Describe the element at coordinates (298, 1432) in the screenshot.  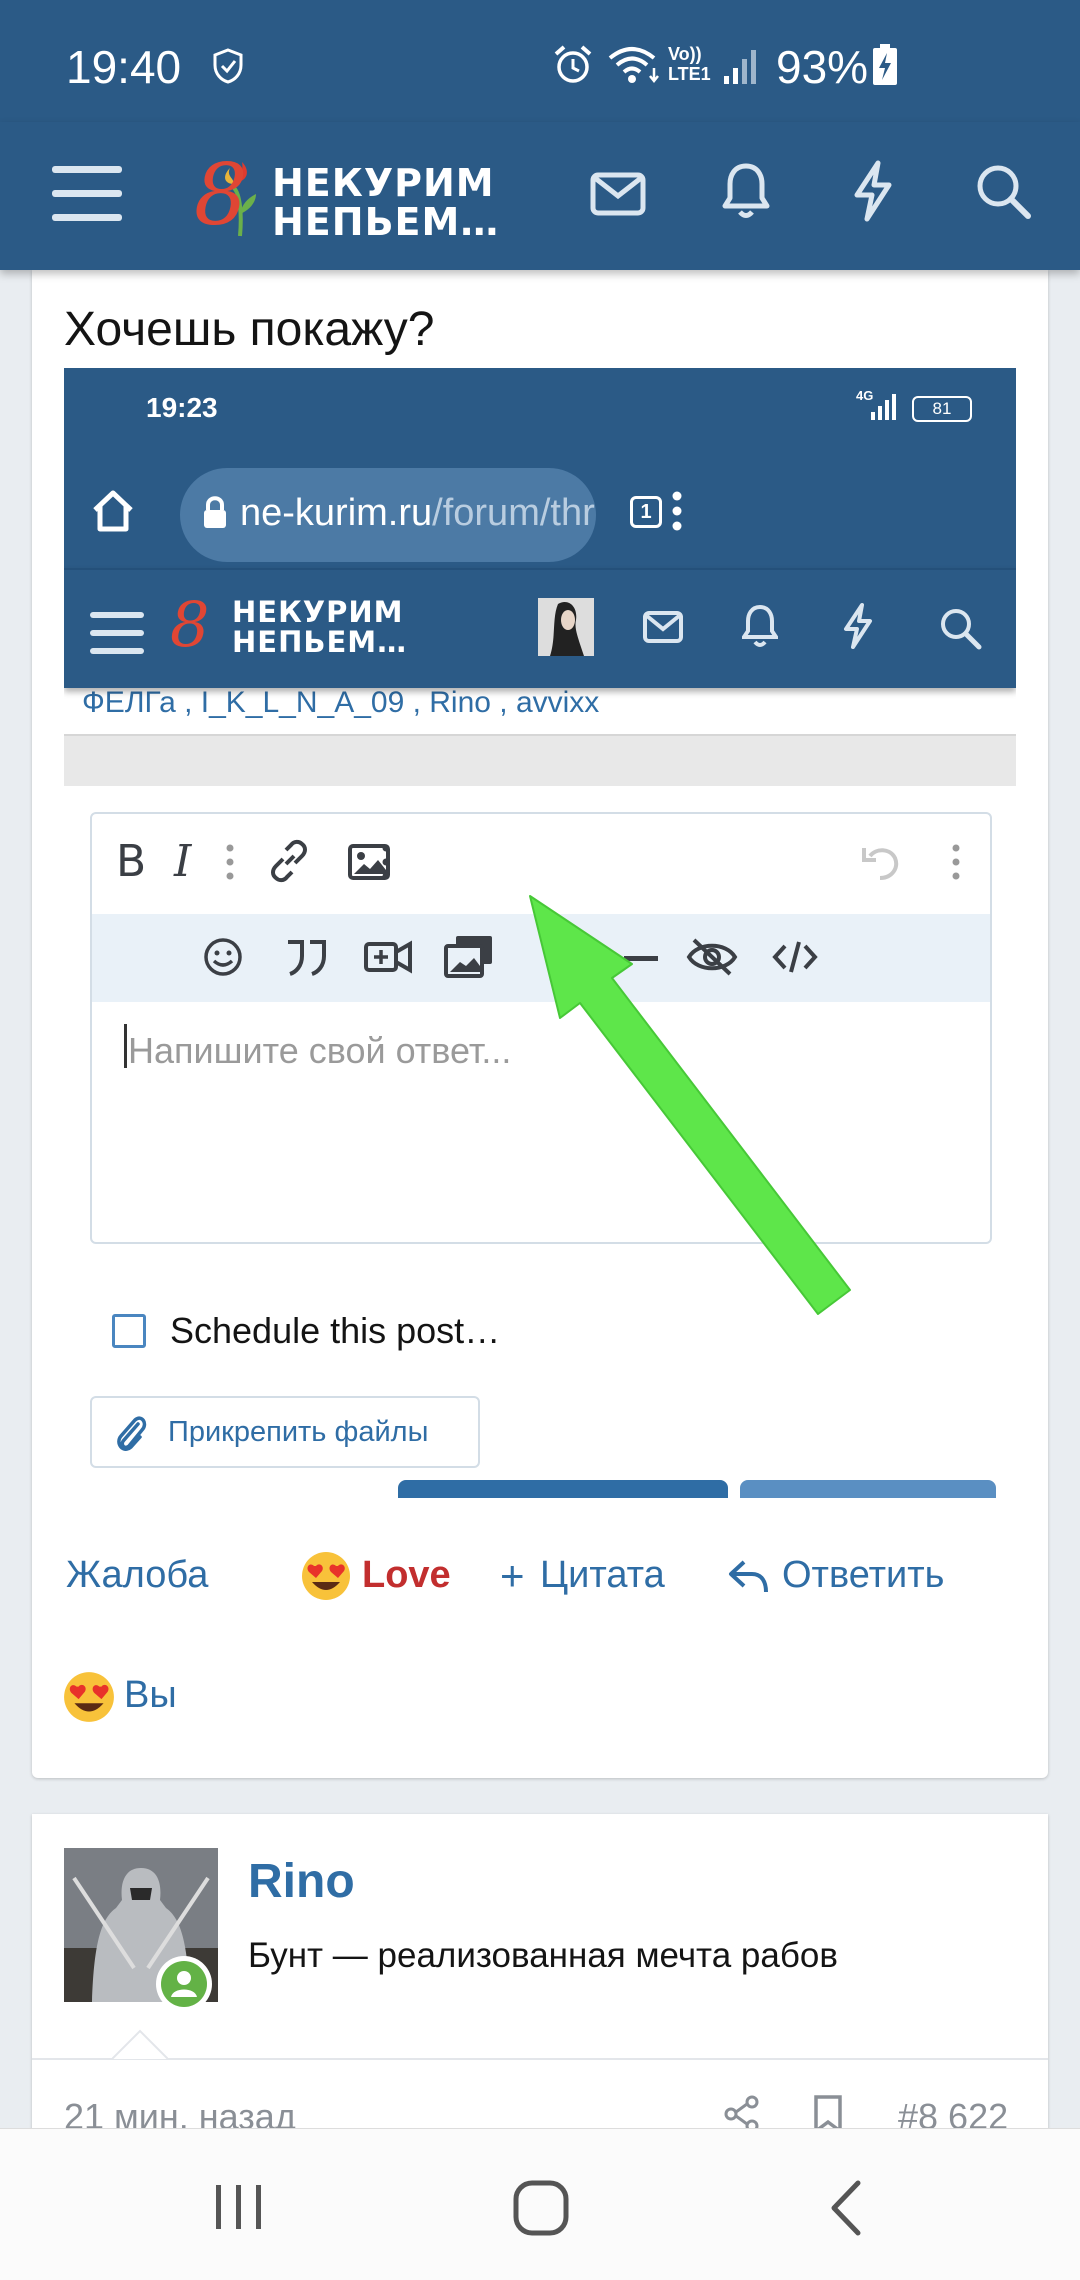
I see `attach-files-label: Прикрепить файлы` at that location.